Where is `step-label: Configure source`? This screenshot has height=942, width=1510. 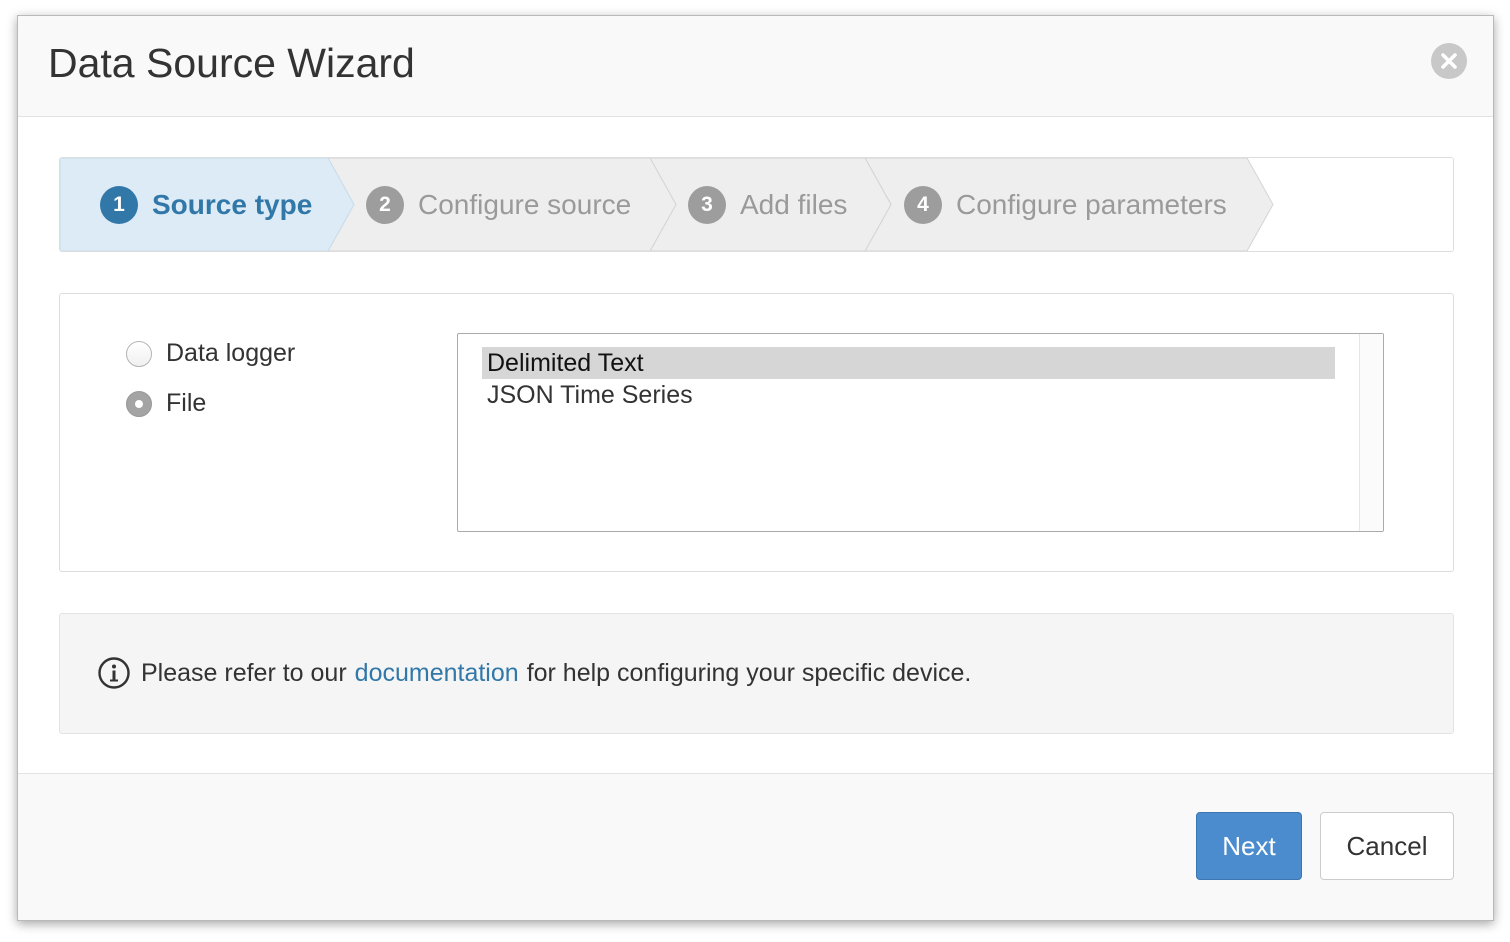
step-label: Configure source is located at coordinates (525, 204).